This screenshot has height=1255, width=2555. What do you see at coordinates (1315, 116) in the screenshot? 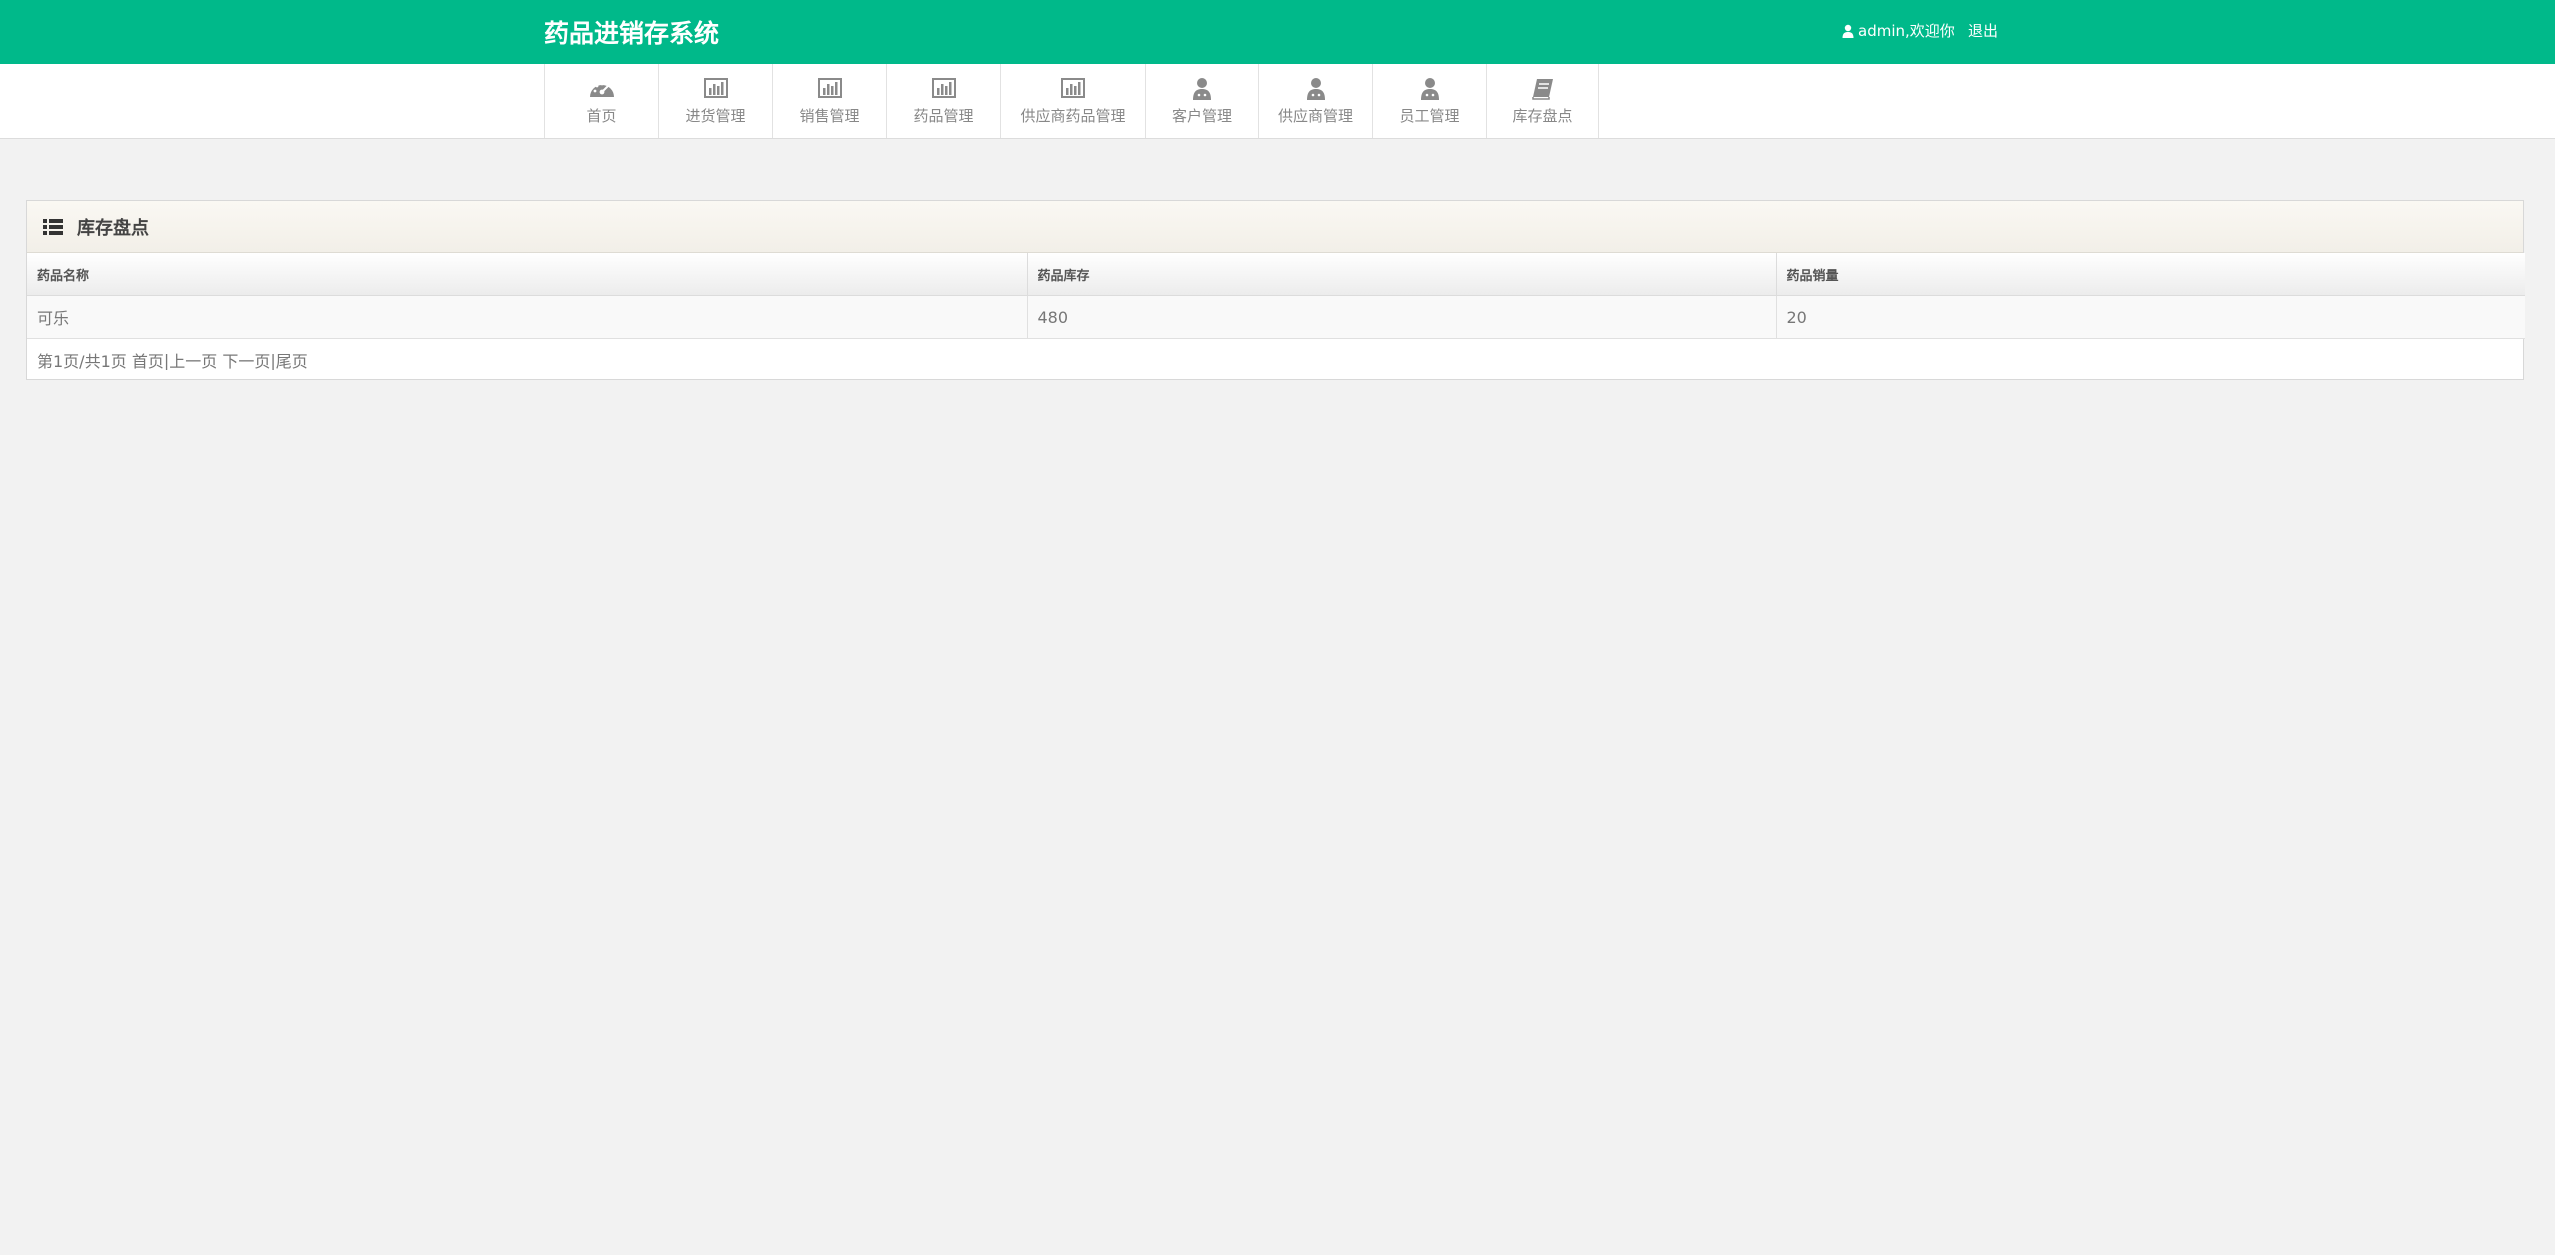
I see `nav-label: 供应商管理` at bounding box center [1315, 116].